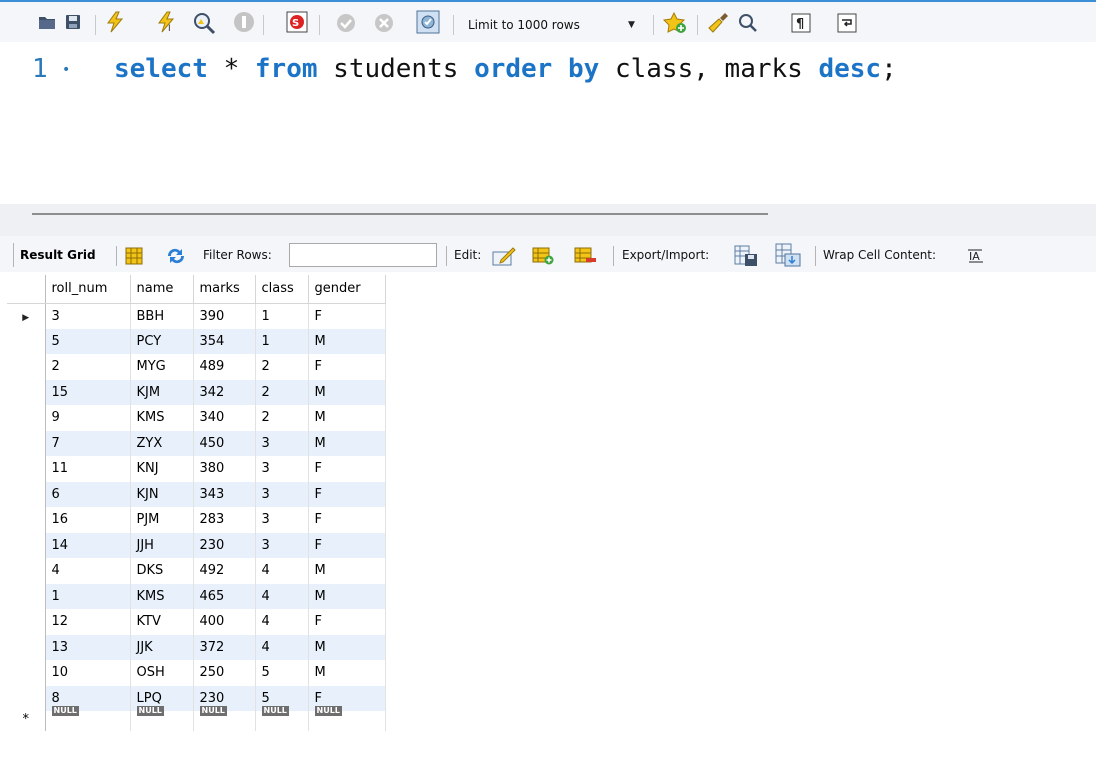 Image resolution: width=1096 pixels, height=760 pixels. Describe the element at coordinates (196, 596) in the screenshot. I see `table-row: 1 KMS 465 4 M` at that location.